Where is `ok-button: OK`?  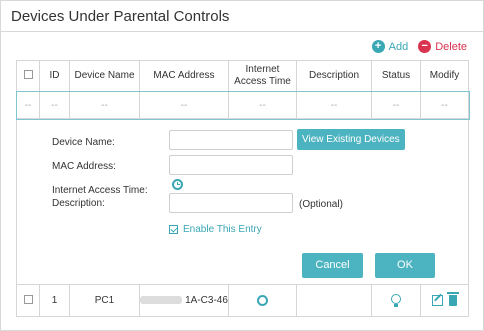 ok-button: OK is located at coordinates (405, 265).